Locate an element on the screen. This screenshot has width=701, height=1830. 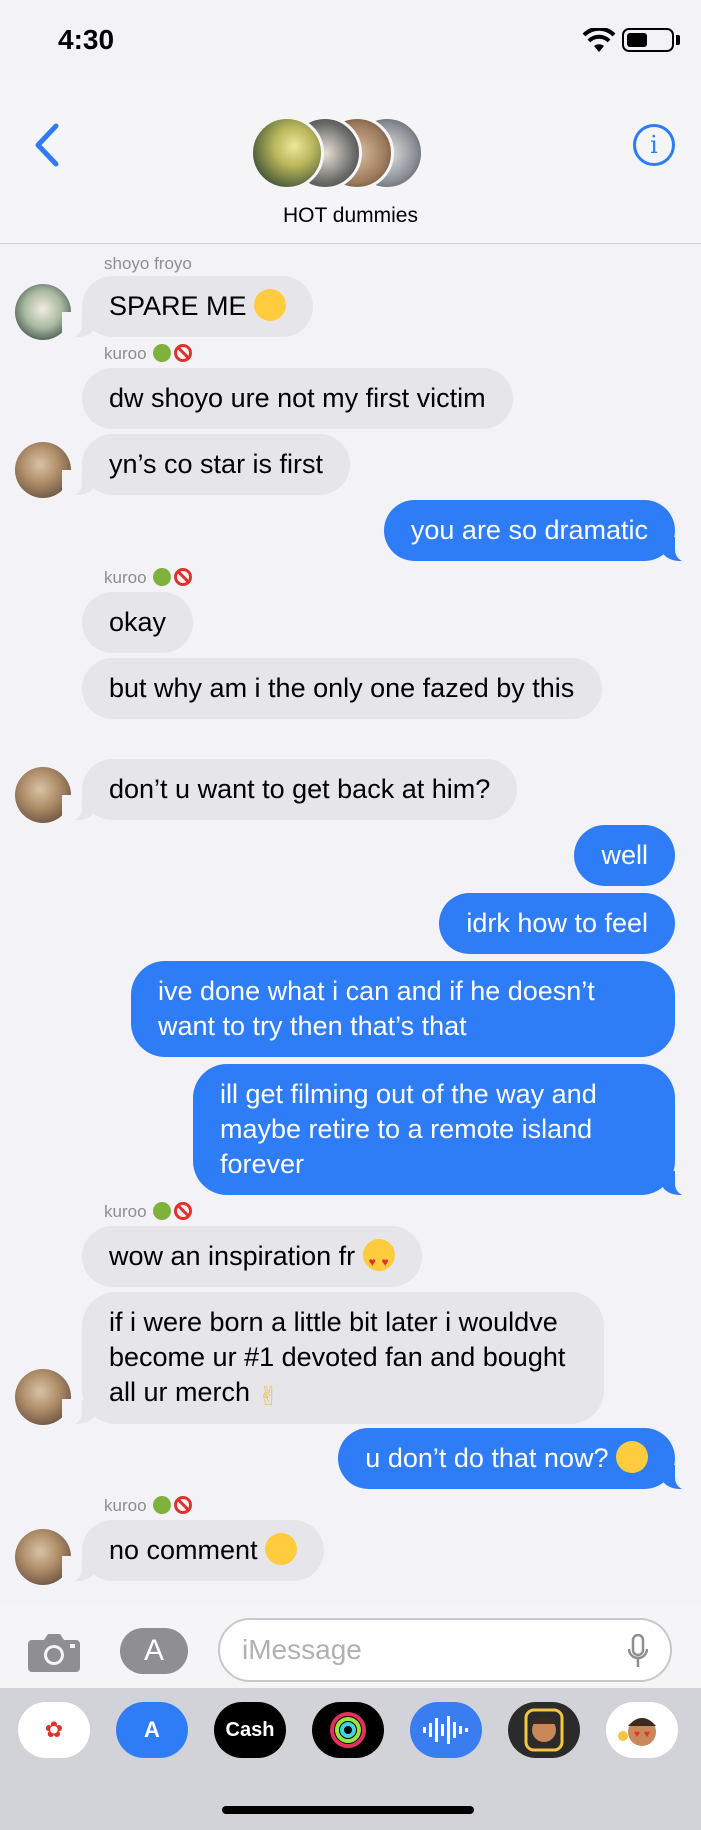
conversation-header: HOT dummies i is located at coordinates (350, 162).